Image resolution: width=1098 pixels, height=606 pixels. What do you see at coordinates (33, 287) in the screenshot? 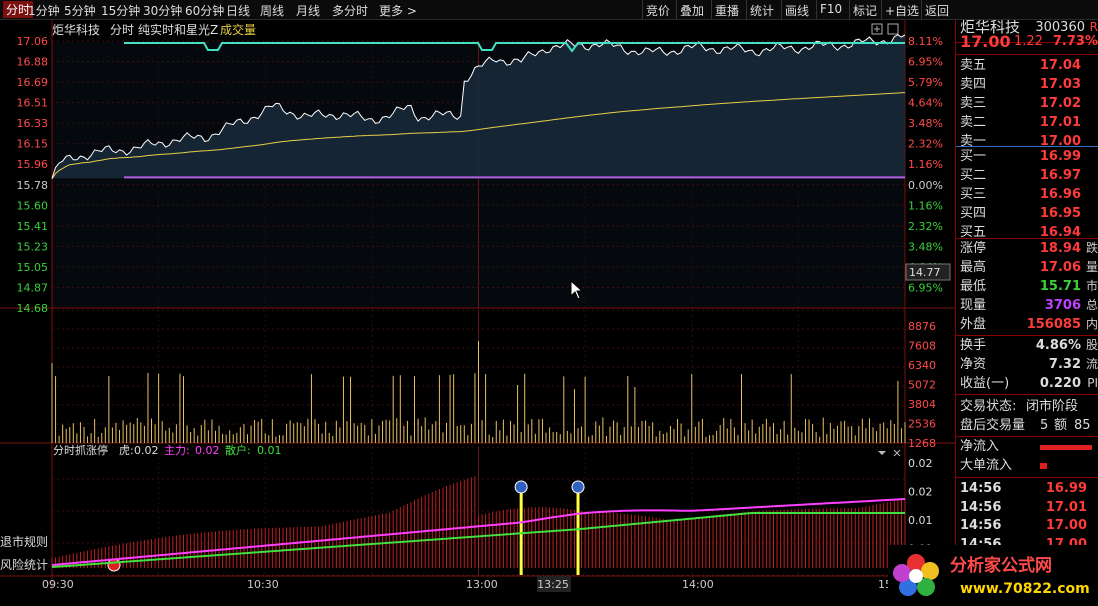
I see `price-tick: 14.87` at bounding box center [33, 287].